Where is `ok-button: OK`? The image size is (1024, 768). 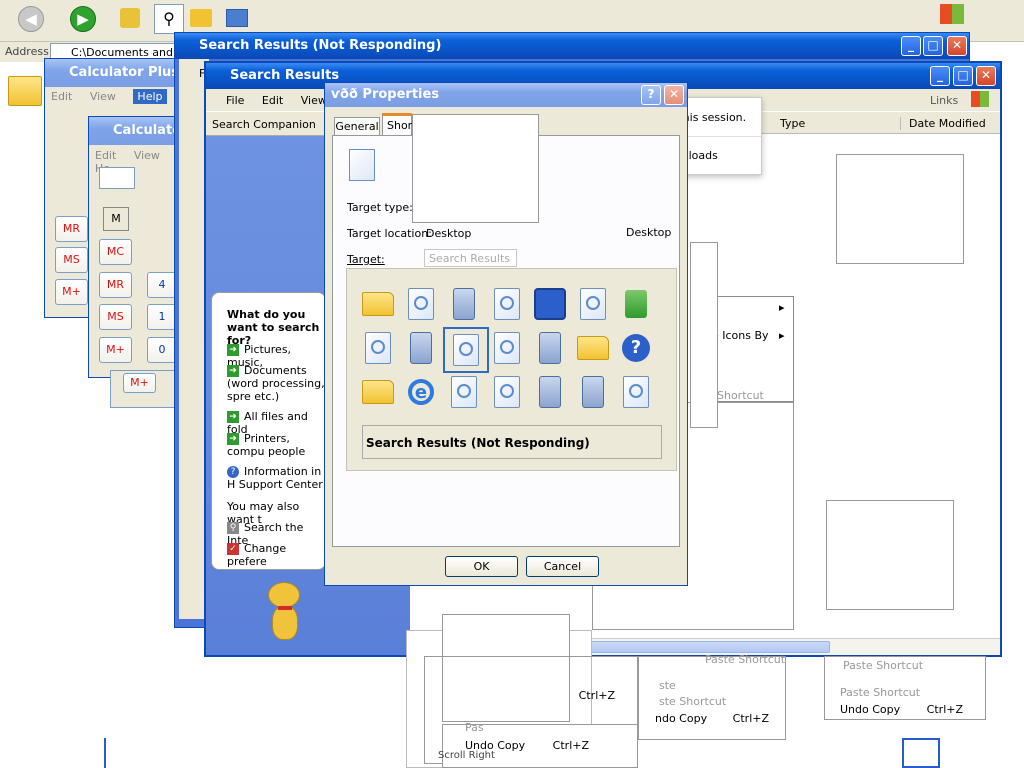 ok-button: OK is located at coordinates (481, 566).